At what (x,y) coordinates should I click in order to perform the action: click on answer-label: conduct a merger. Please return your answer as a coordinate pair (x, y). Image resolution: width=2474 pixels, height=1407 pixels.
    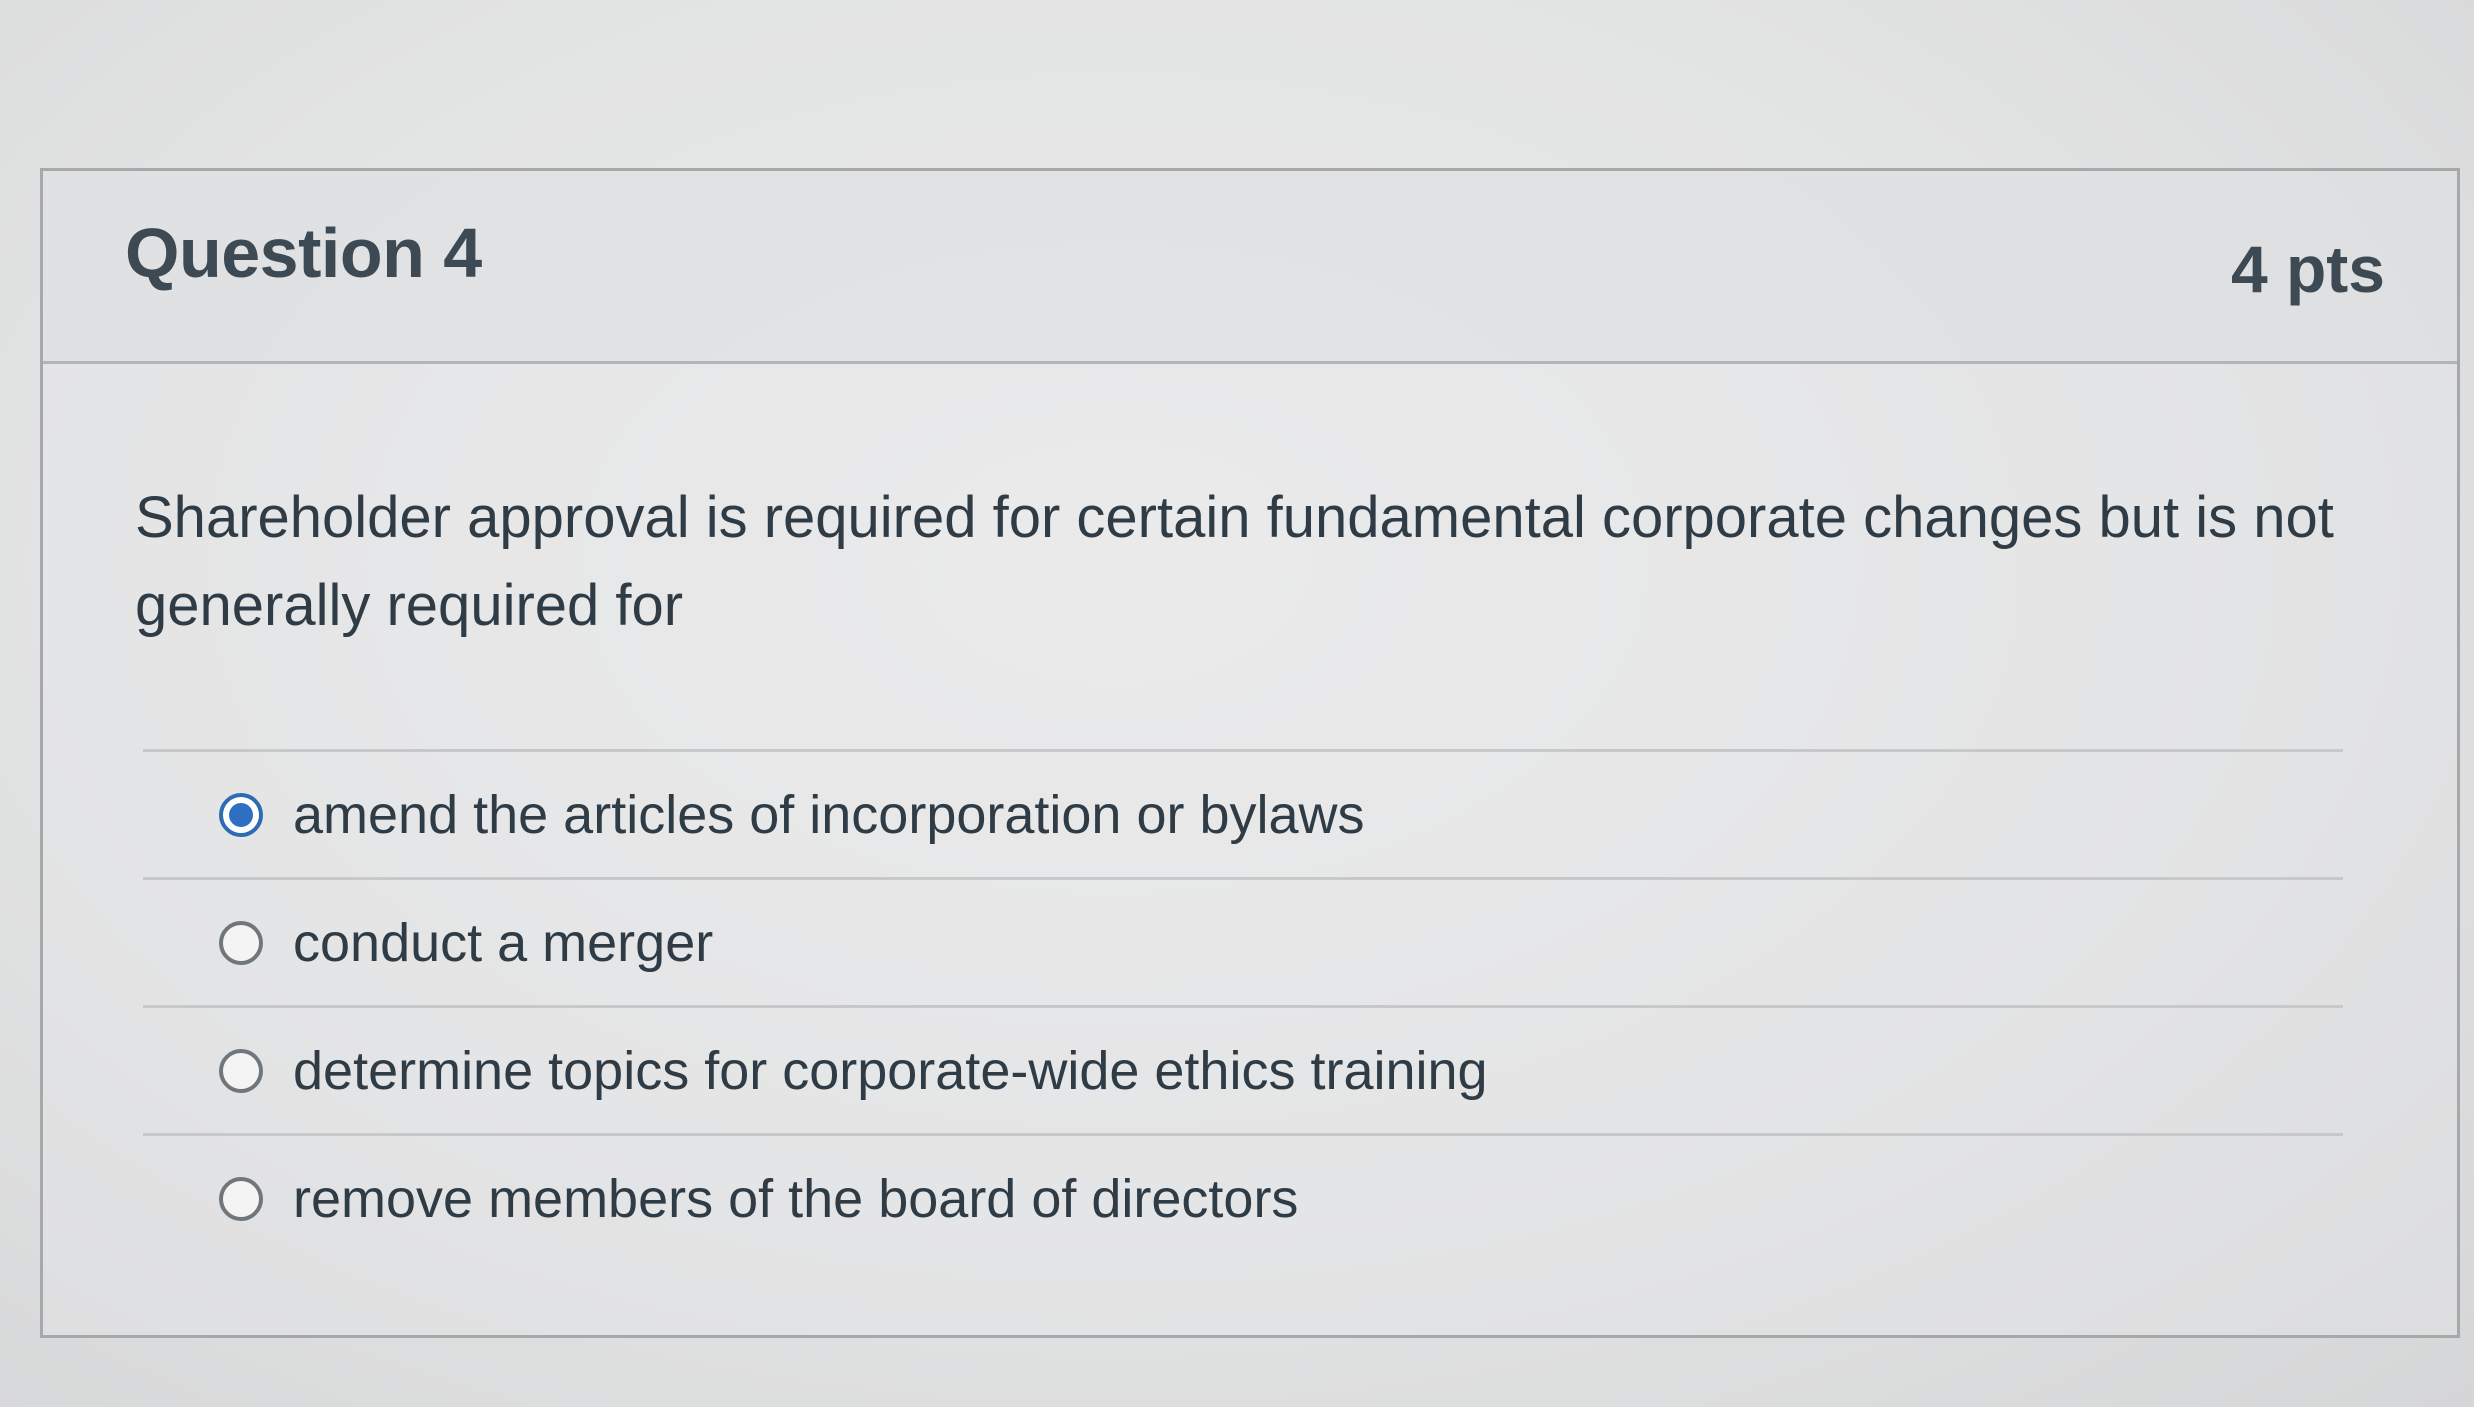
    Looking at the image, I should click on (503, 943).